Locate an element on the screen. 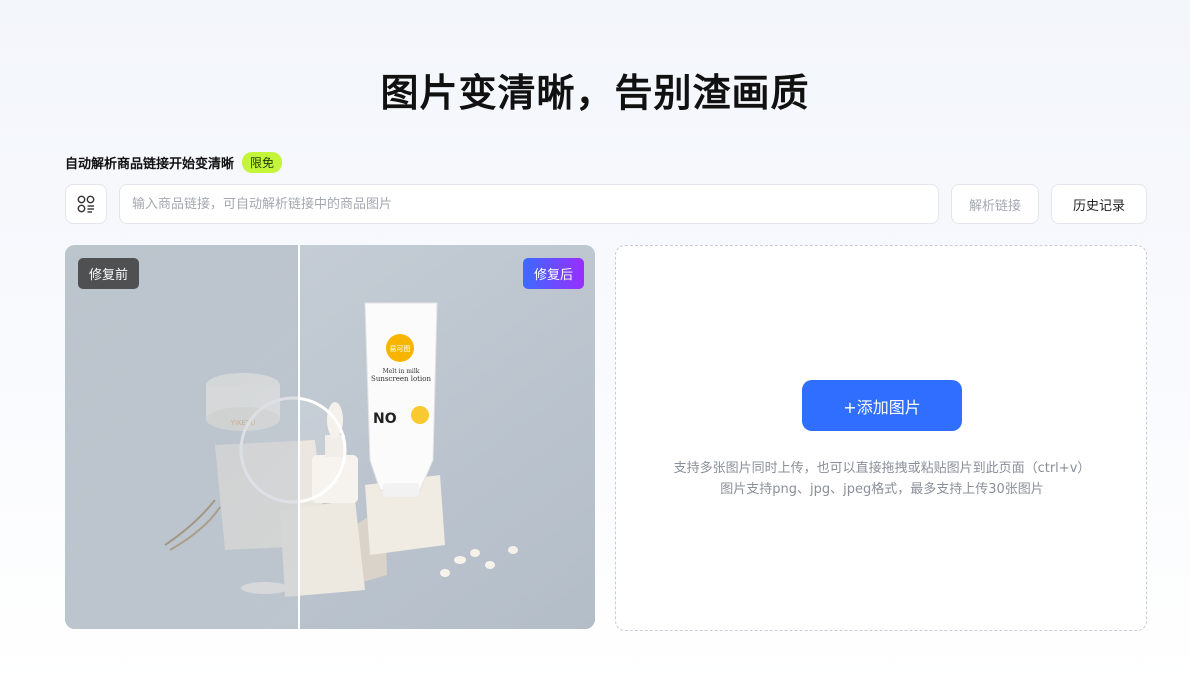 The image size is (1190, 688). link-input-row: 解析链接 历史记录 is located at coordinates (606, 204).